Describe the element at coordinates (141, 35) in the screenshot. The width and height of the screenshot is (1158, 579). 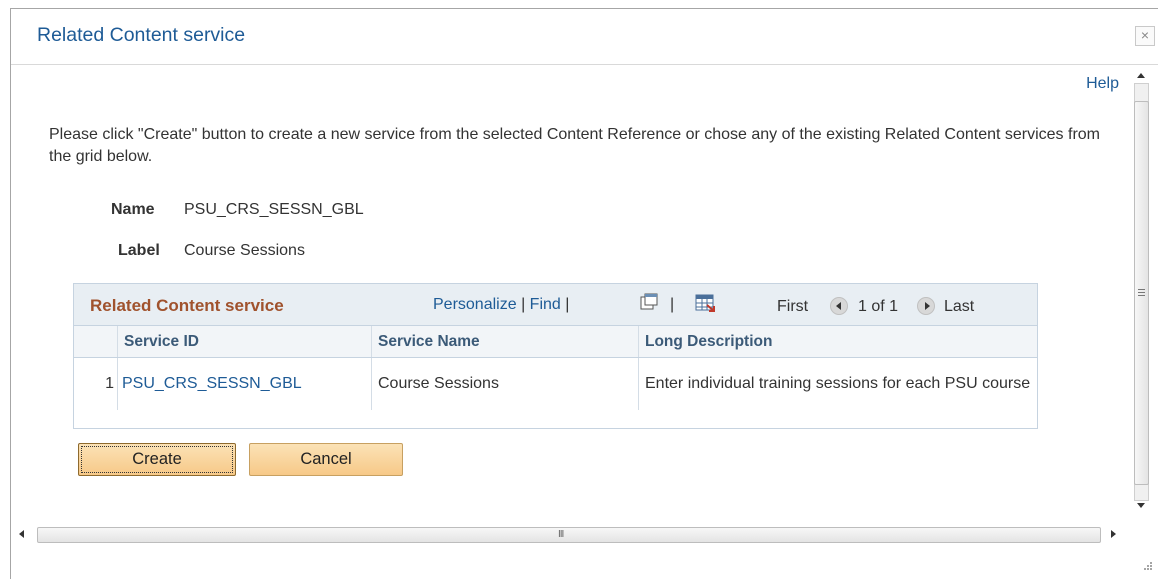
I see `dialog-title: Related Content service` at that location.